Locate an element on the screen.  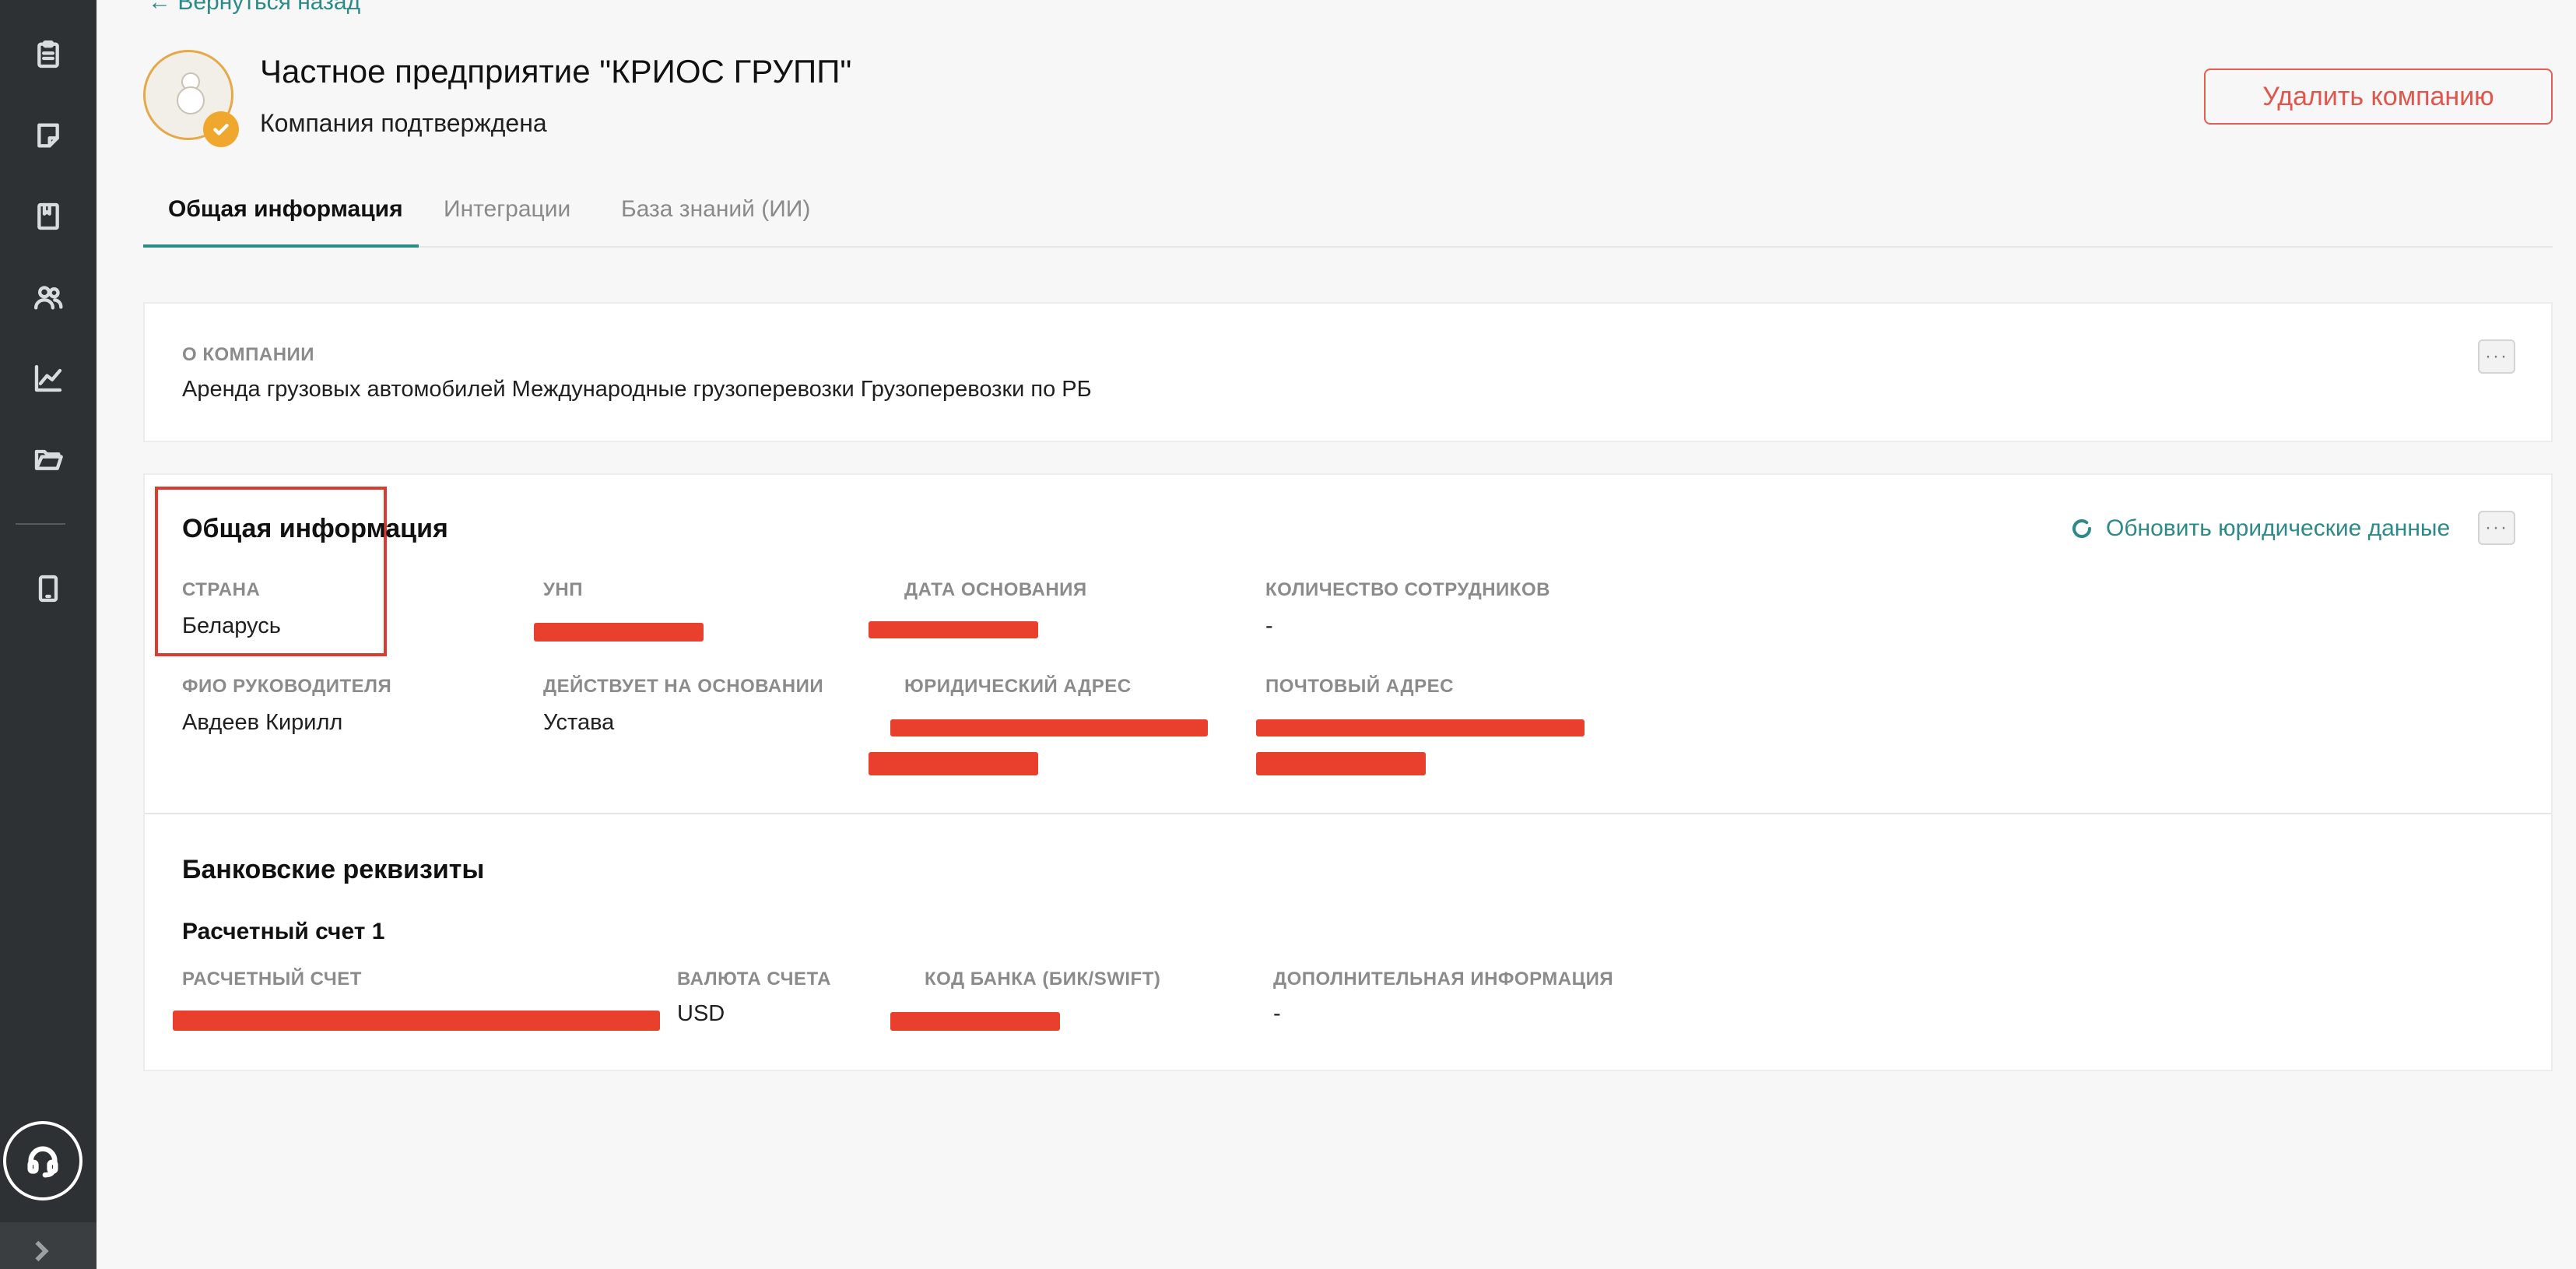
bank-details-title: Банковские реквизиты is located at coordinates (333, 869).